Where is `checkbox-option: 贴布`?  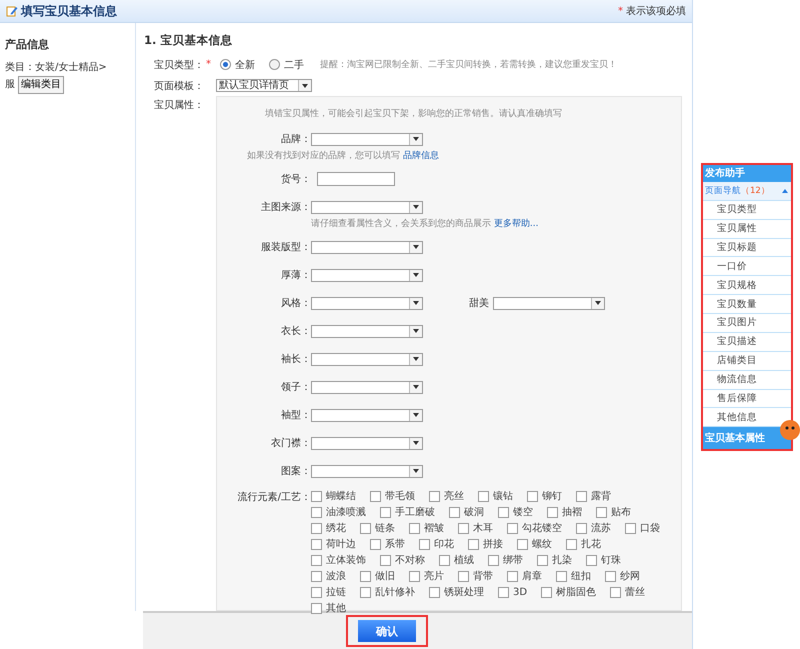 checkbox-option: 贴布 is located at coordinates (613, 512).